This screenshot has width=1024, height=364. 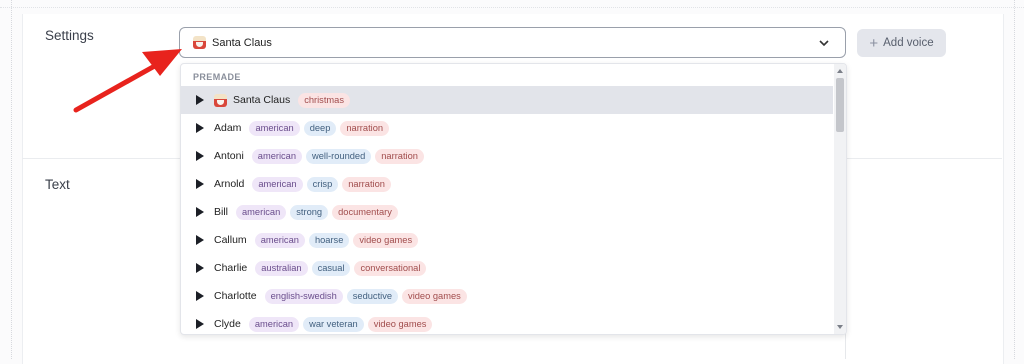 I want to click on text-label: Text, so click(x=57, y=184).